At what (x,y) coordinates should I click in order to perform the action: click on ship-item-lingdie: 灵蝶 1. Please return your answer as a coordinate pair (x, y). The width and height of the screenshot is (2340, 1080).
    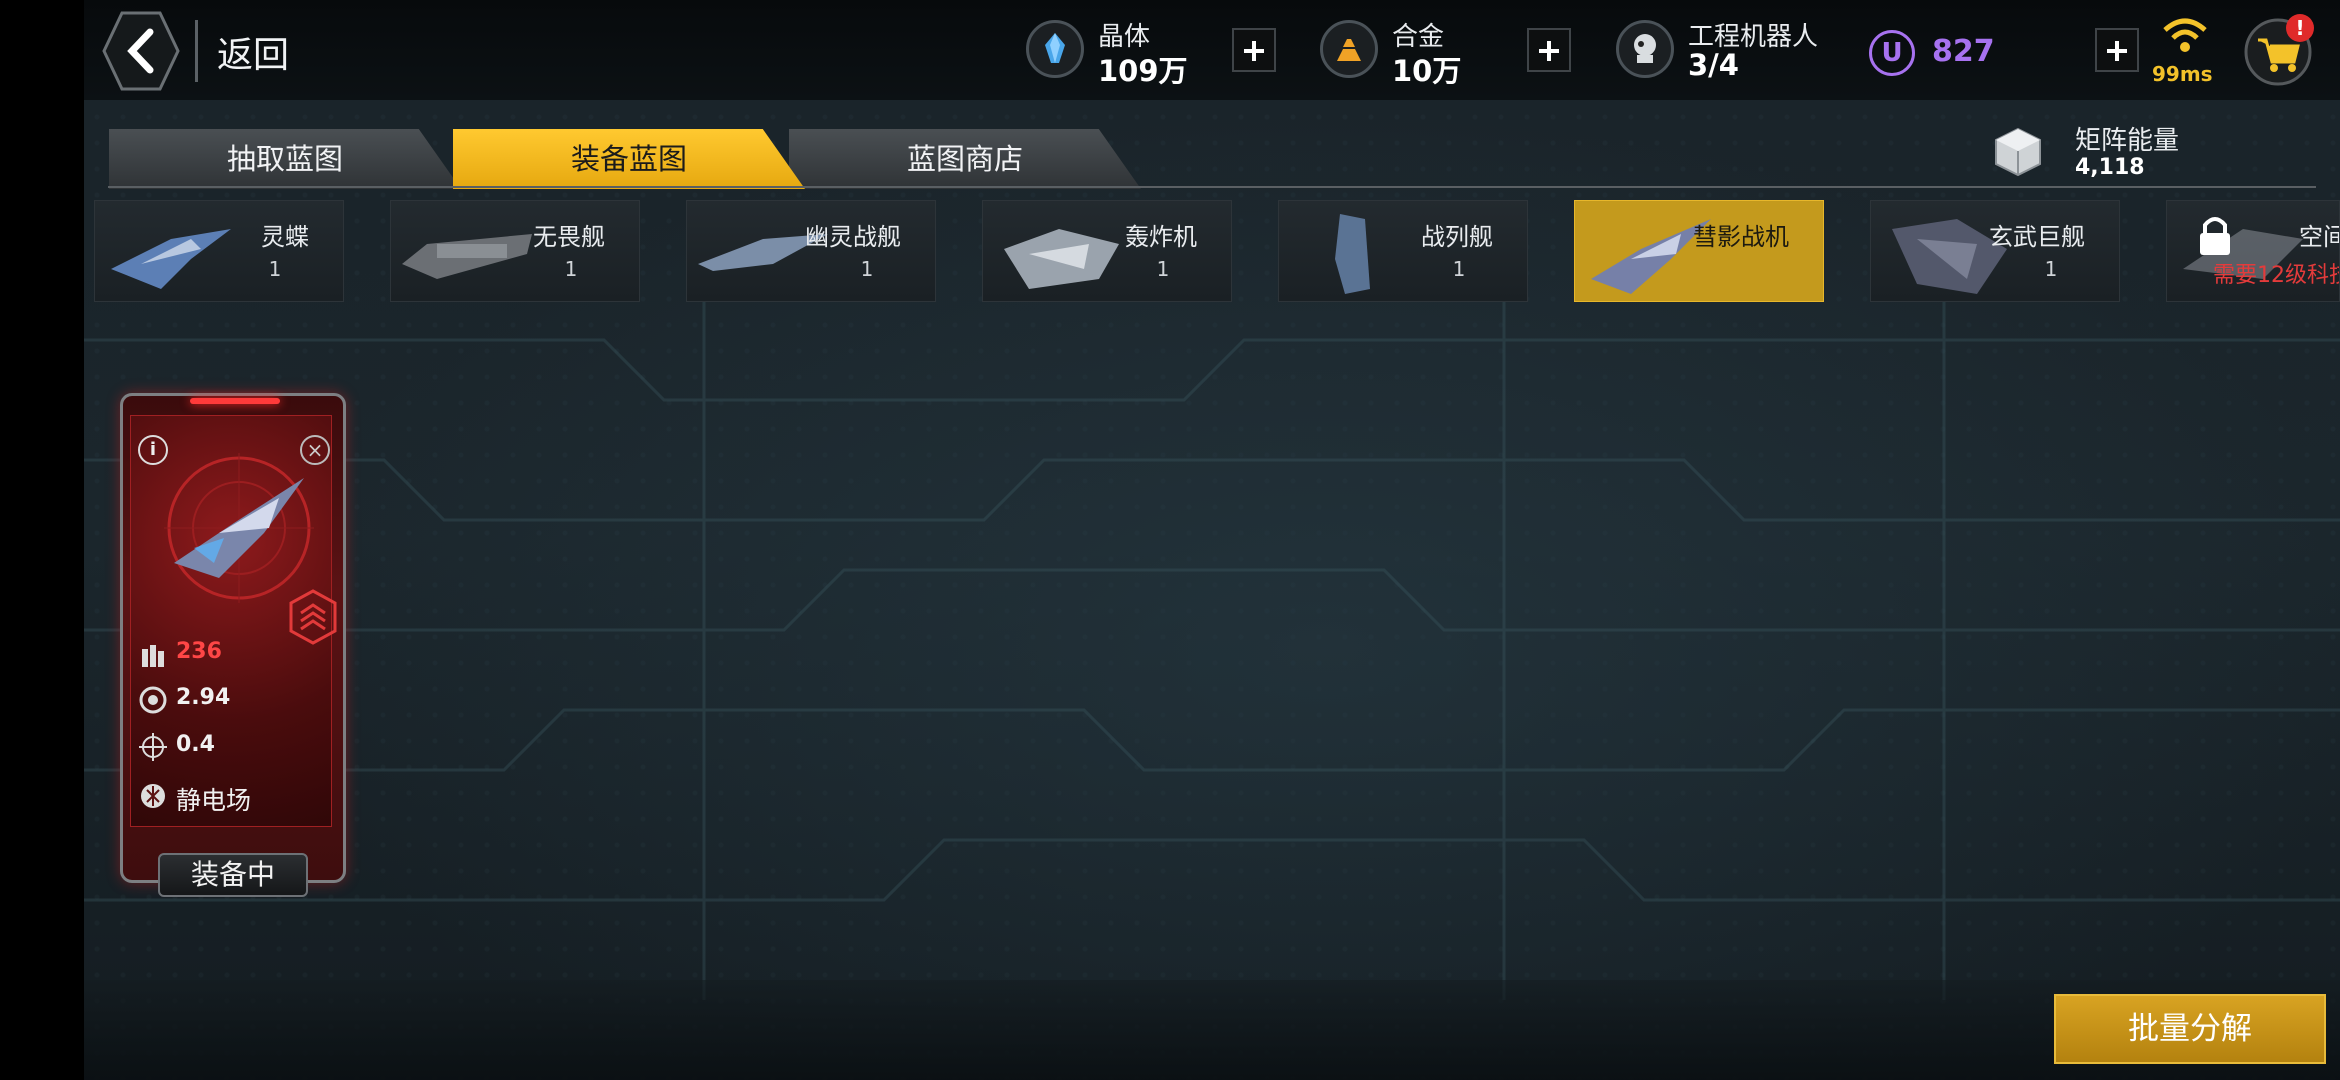
    Looking at the image, I should click on (219, 251).